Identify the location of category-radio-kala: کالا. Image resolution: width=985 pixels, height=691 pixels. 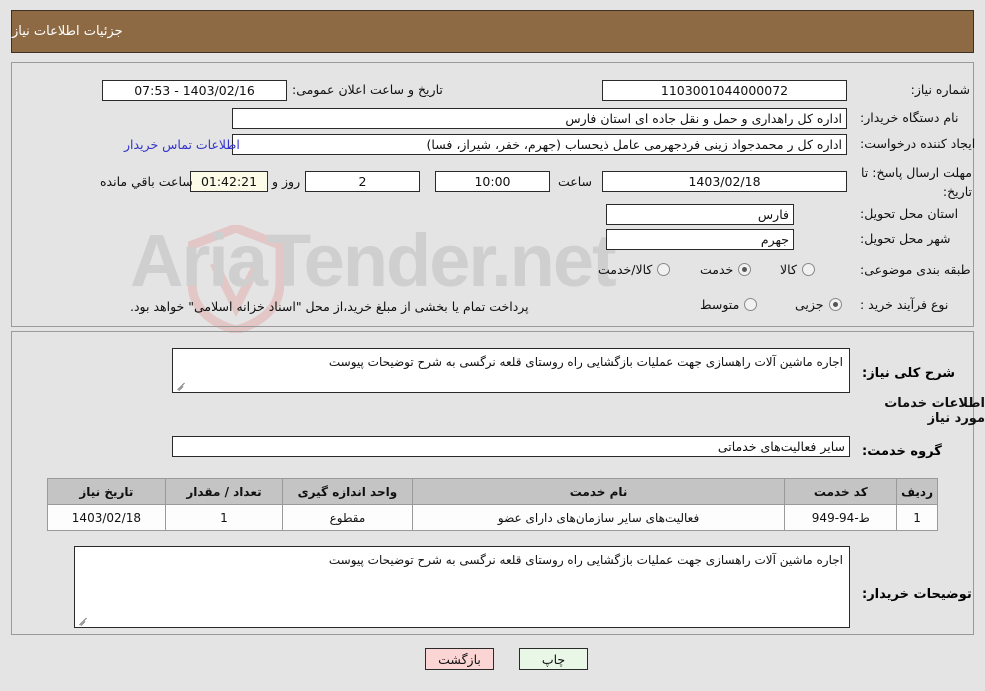
(797, 269).